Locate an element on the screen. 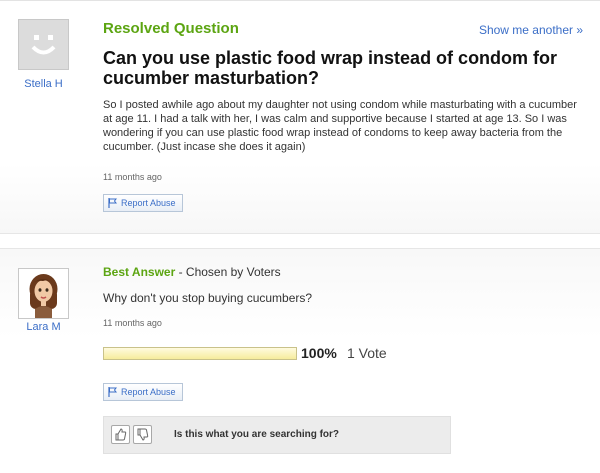 The height and width of the screenshot is (473, 600). thumbs-down-button is located at coordinates (142, 434).